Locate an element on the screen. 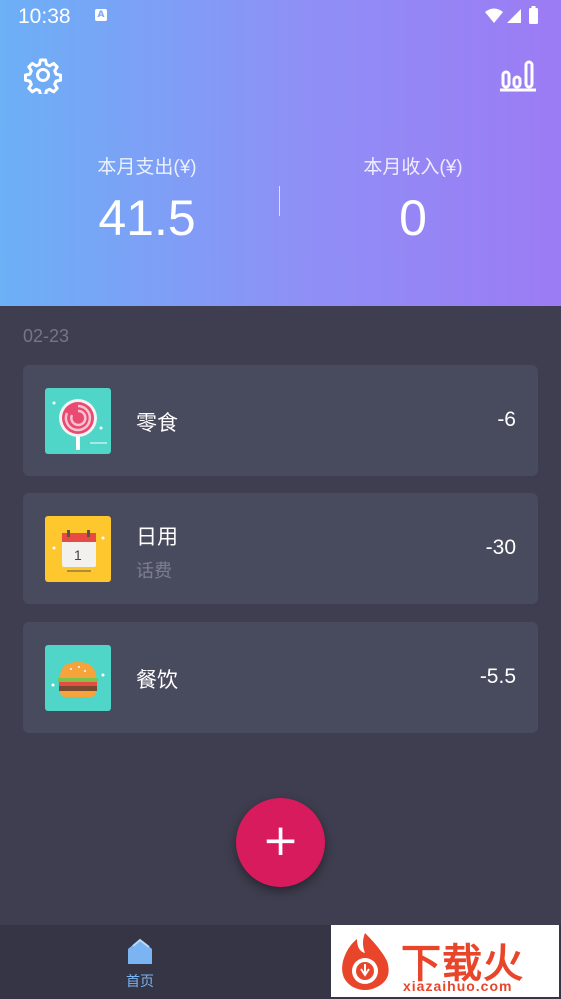 The image size is (561, 999). expense-label: 本月支出(¥) is located at coordinates (147, 167).